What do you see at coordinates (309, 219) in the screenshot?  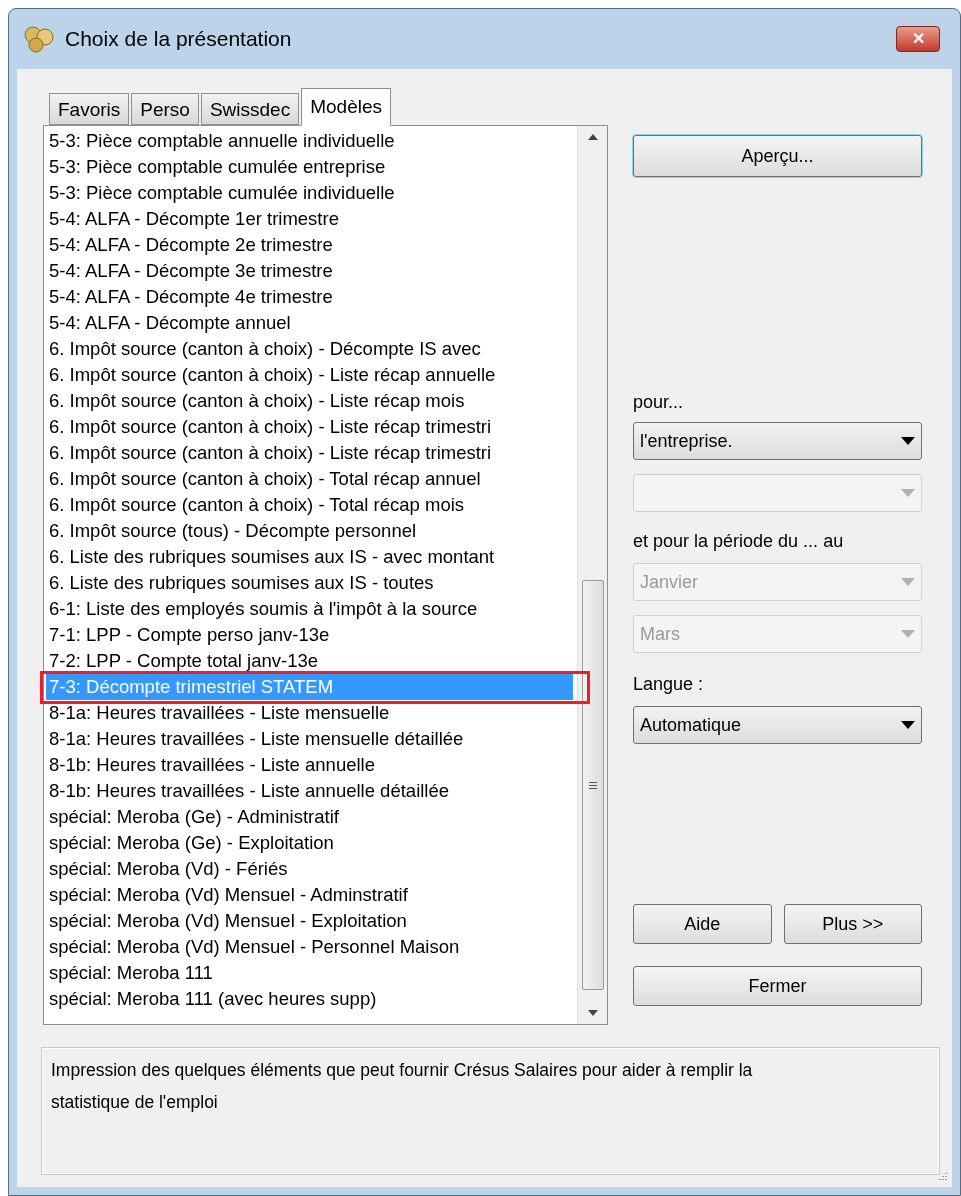 I see `list-item: 5-4: ALFA - Décompte 1er trimestre` at bounding box center [309, 219].